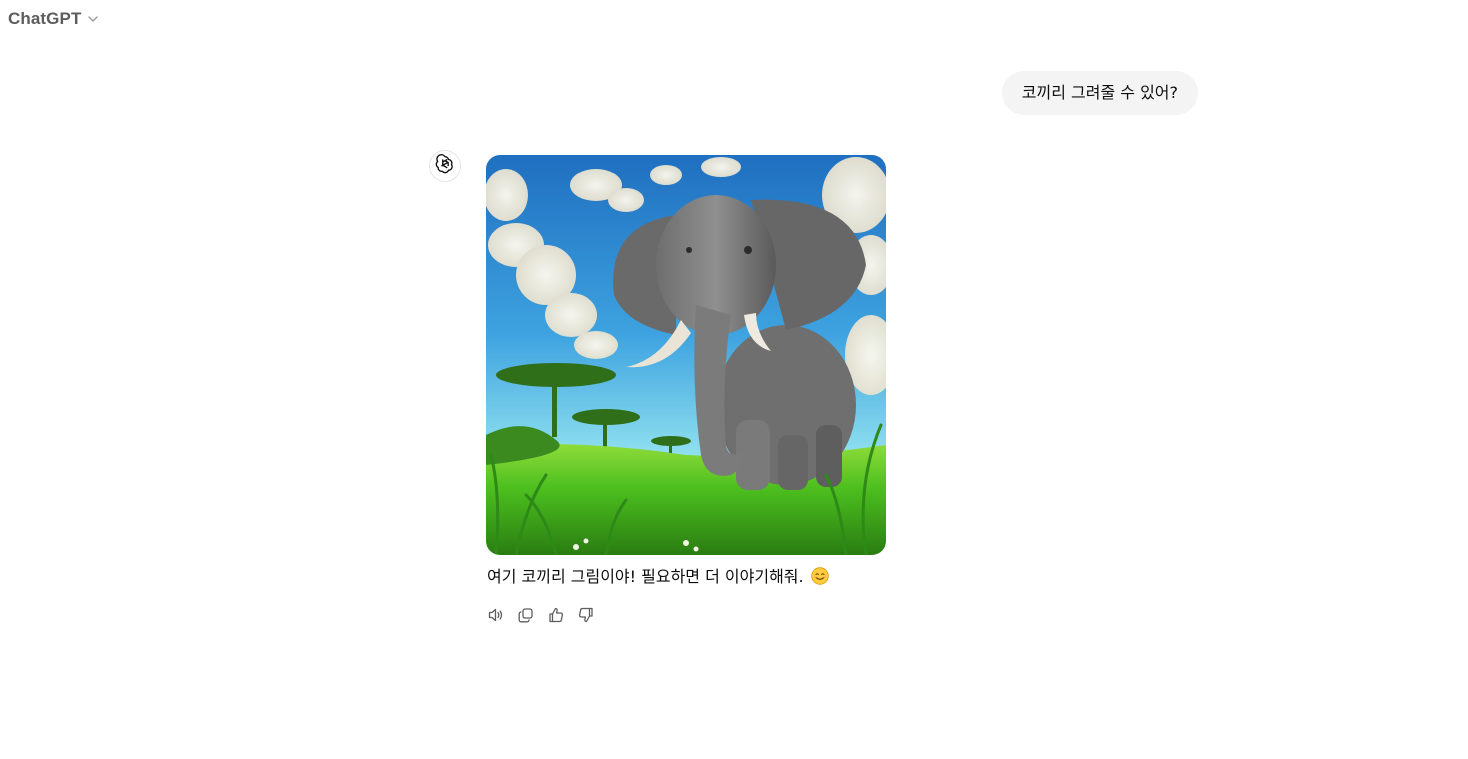 This screenshot has width=1468, height=759. Describe the element at coordinates (645, 576) in the screenshot. I see `assistant-message-body: 여기 코끼리 그림이야! 필요하면 더 이야기해줘.` at that location.